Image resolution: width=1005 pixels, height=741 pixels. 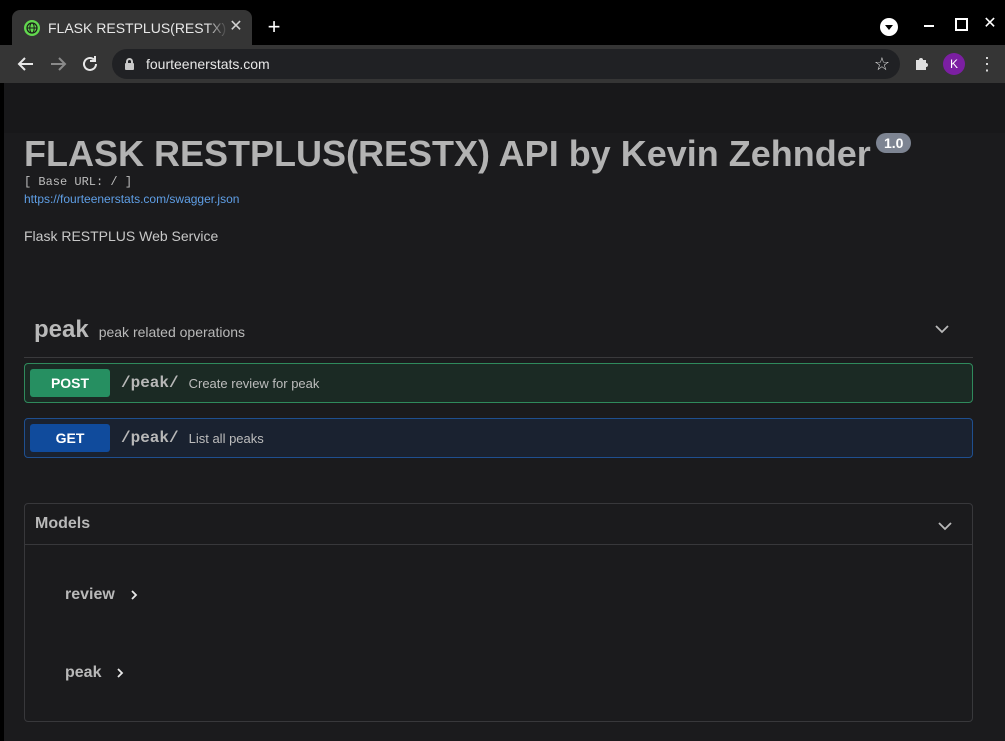 I want to click on url-text: fourteenerstats.com, so click(x=208, y=64).